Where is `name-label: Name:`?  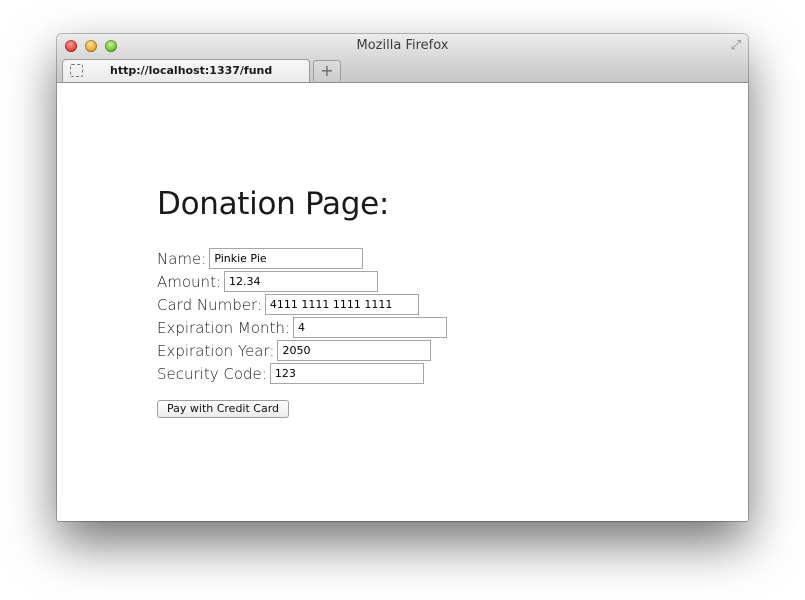 name-label: Name: is located at coordinates (182, 258).